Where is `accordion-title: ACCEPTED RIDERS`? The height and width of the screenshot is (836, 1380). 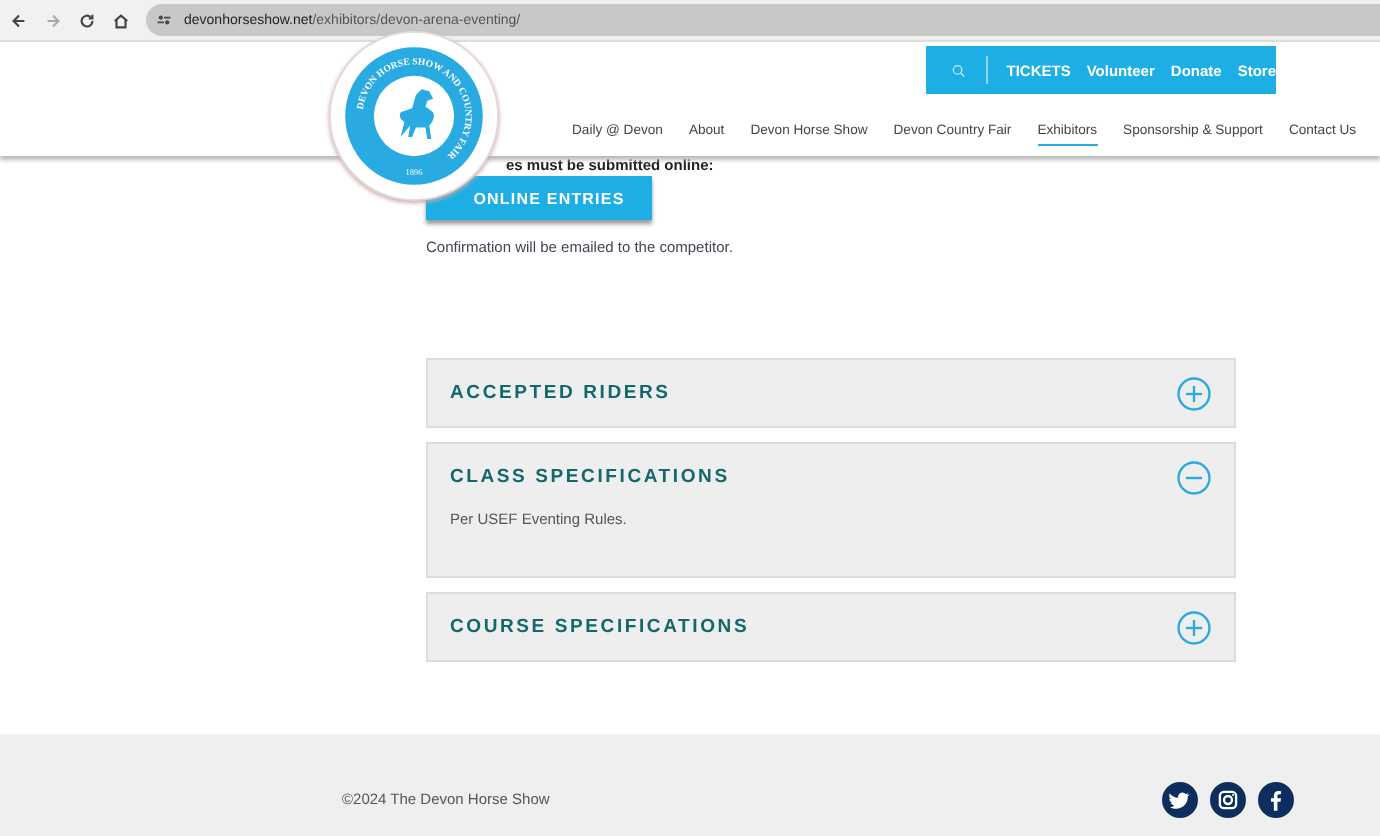
accordion-title: ACCEPTED RIDERS is located at coordinates (560, 393).